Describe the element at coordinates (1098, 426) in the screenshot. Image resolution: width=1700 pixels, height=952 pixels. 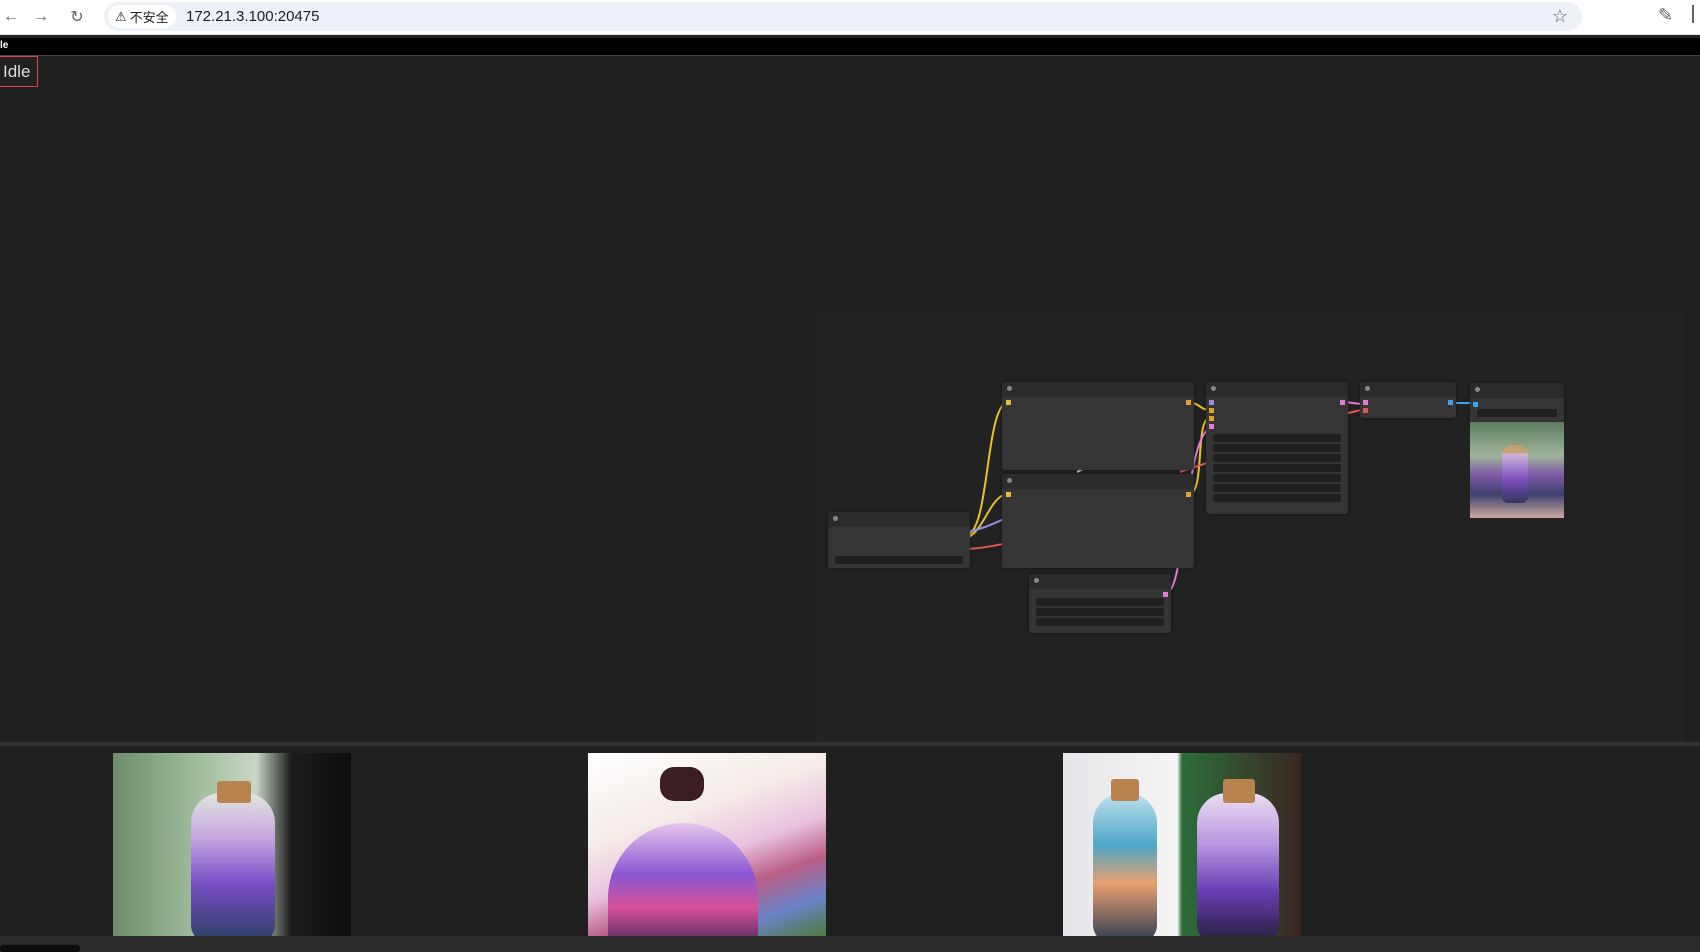
I see `positive-prompt-node` at that location.